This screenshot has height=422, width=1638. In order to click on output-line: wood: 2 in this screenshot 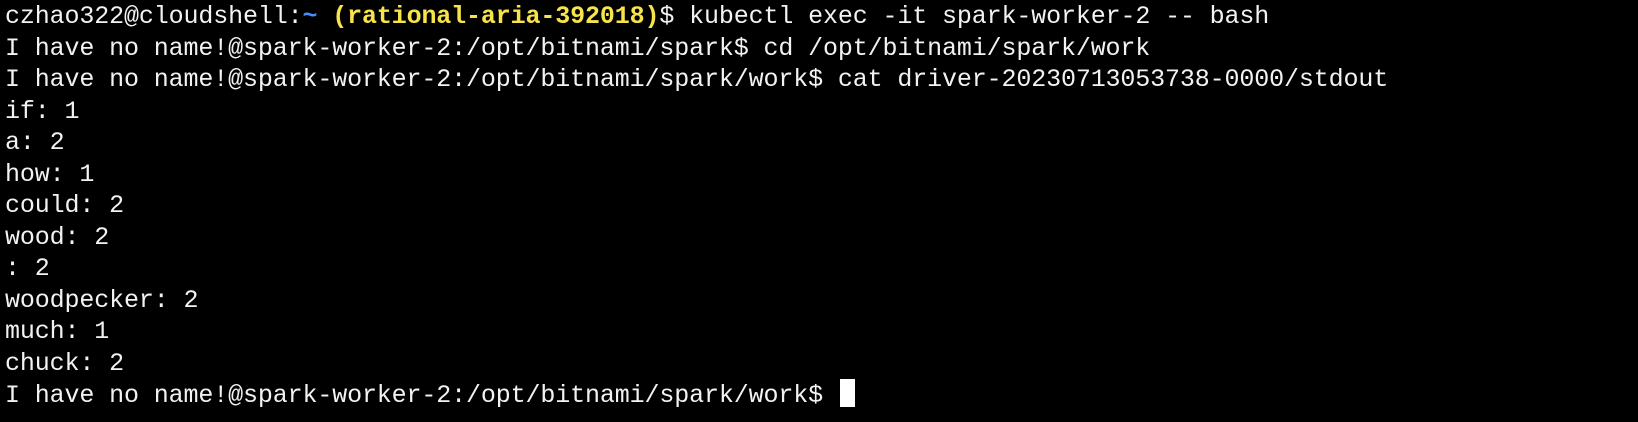, I will do `click(57, 237)`.